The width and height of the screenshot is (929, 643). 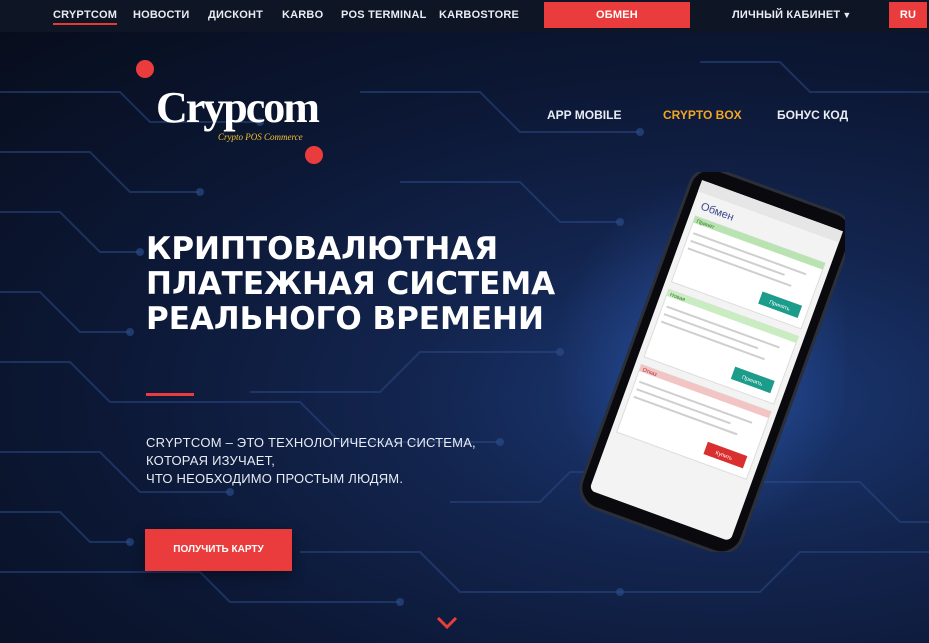 I want to click on nav-link-news: НОВОСТИ, so click(x=161, y=16).